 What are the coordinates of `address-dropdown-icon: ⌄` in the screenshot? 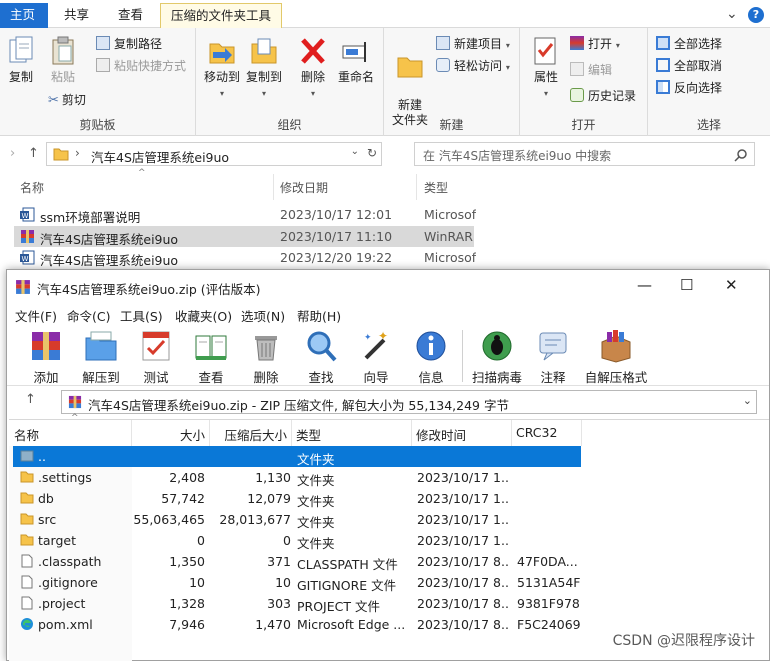 It's located at (355, 151).